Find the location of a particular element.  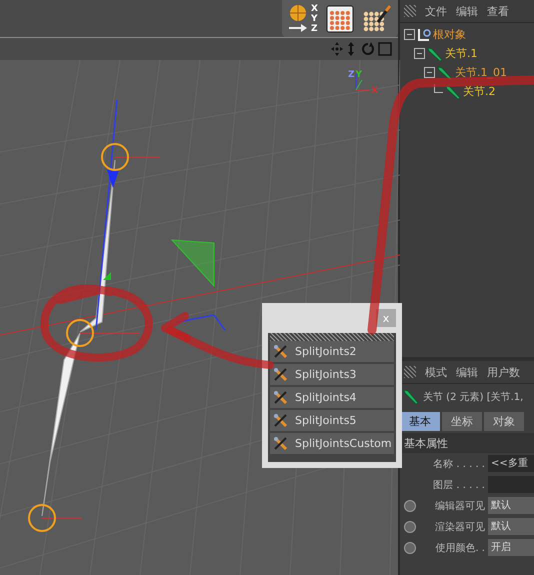

axis-label: X is located at coordinates (374, 91).